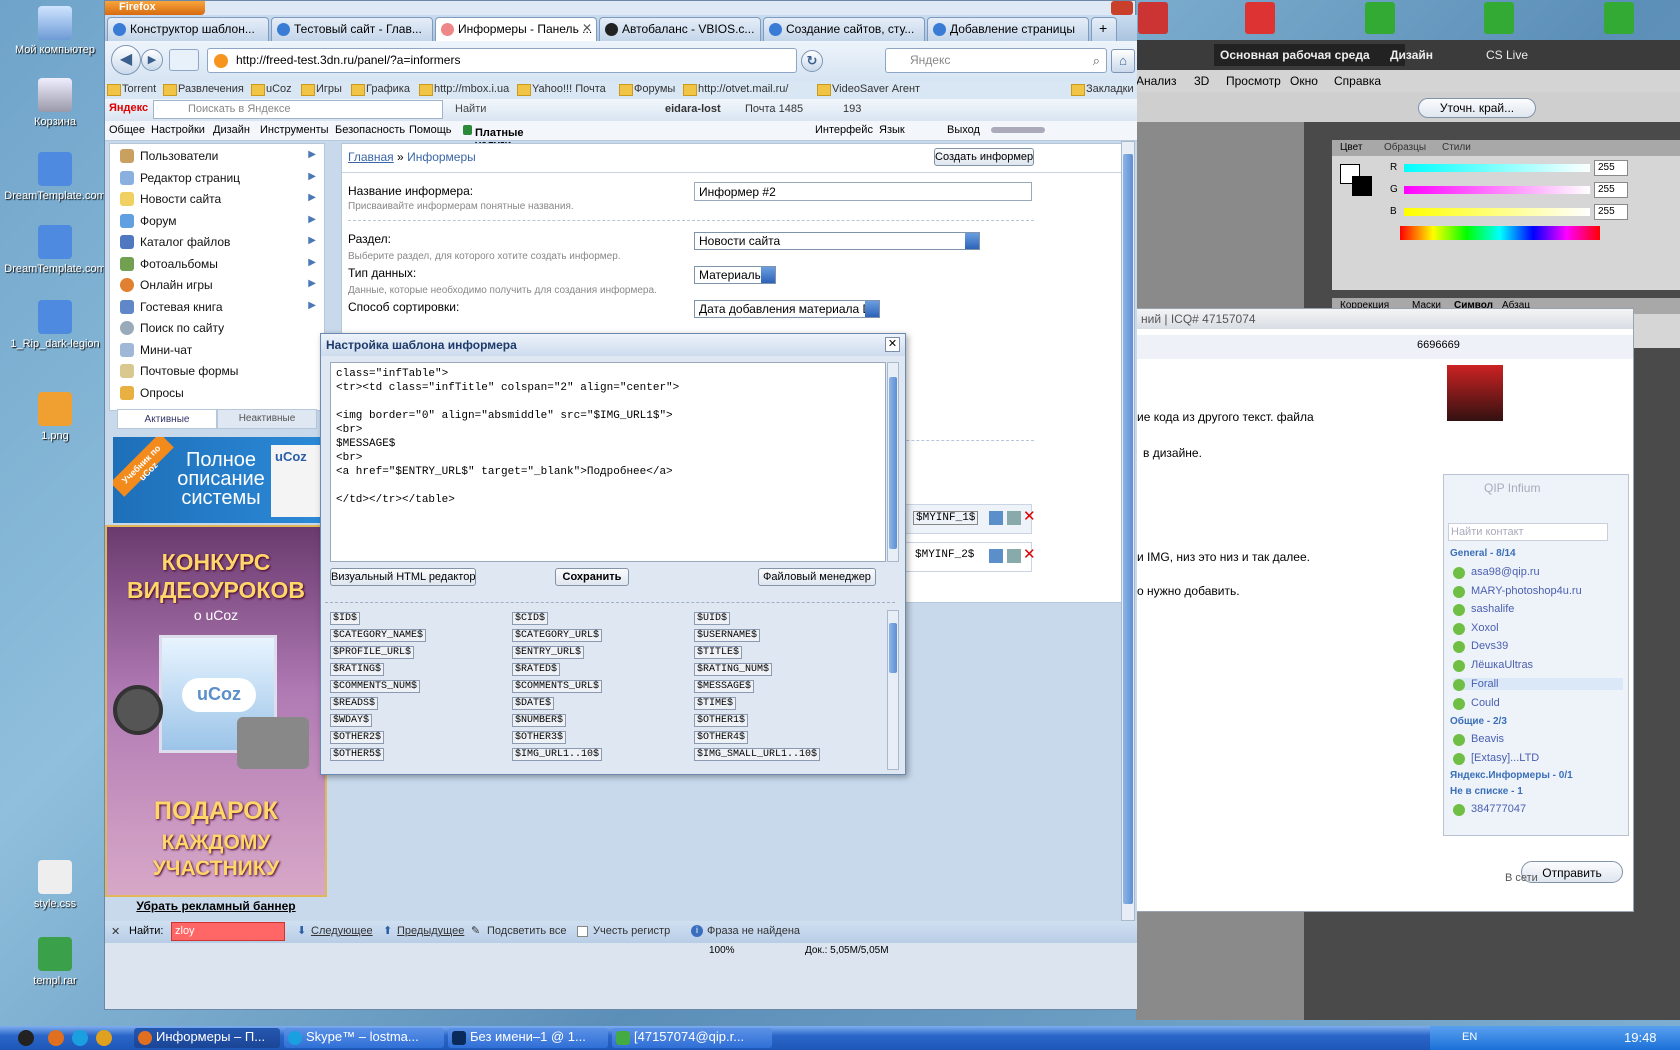  I want to click on bookmarks-menu: Закладки, so click(1102, 89).